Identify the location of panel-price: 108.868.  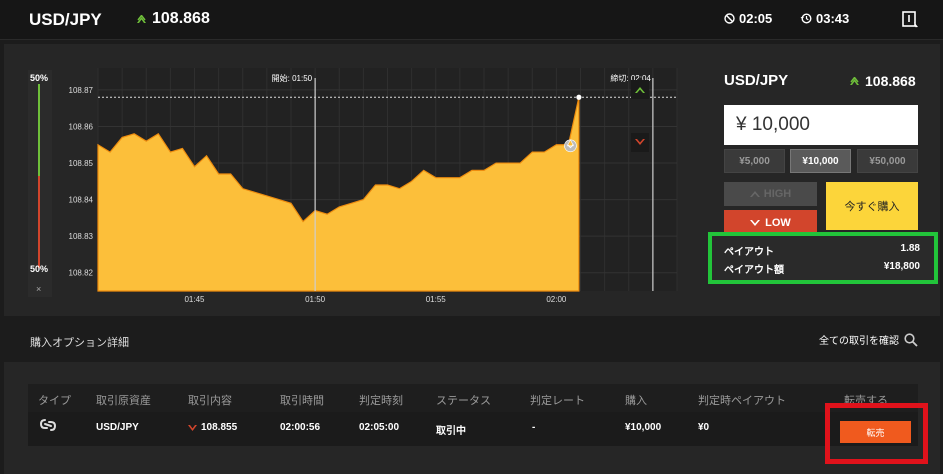
(883, 81).